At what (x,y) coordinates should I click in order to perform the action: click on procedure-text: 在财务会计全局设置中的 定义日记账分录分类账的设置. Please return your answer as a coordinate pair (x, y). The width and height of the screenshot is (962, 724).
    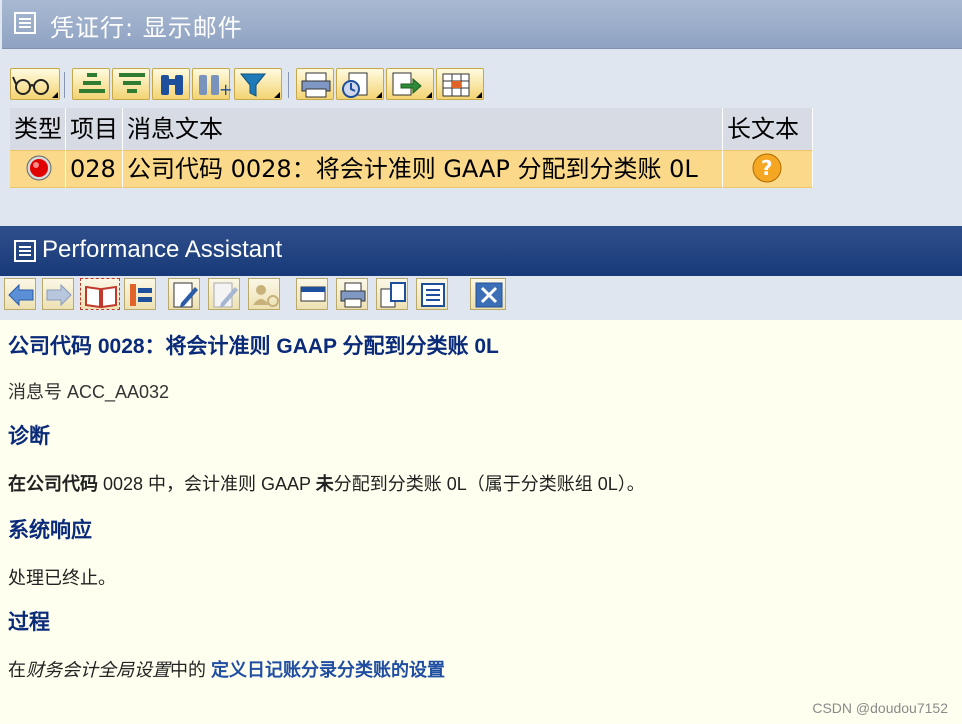
    Looking at the image, I should click on (226, 669).